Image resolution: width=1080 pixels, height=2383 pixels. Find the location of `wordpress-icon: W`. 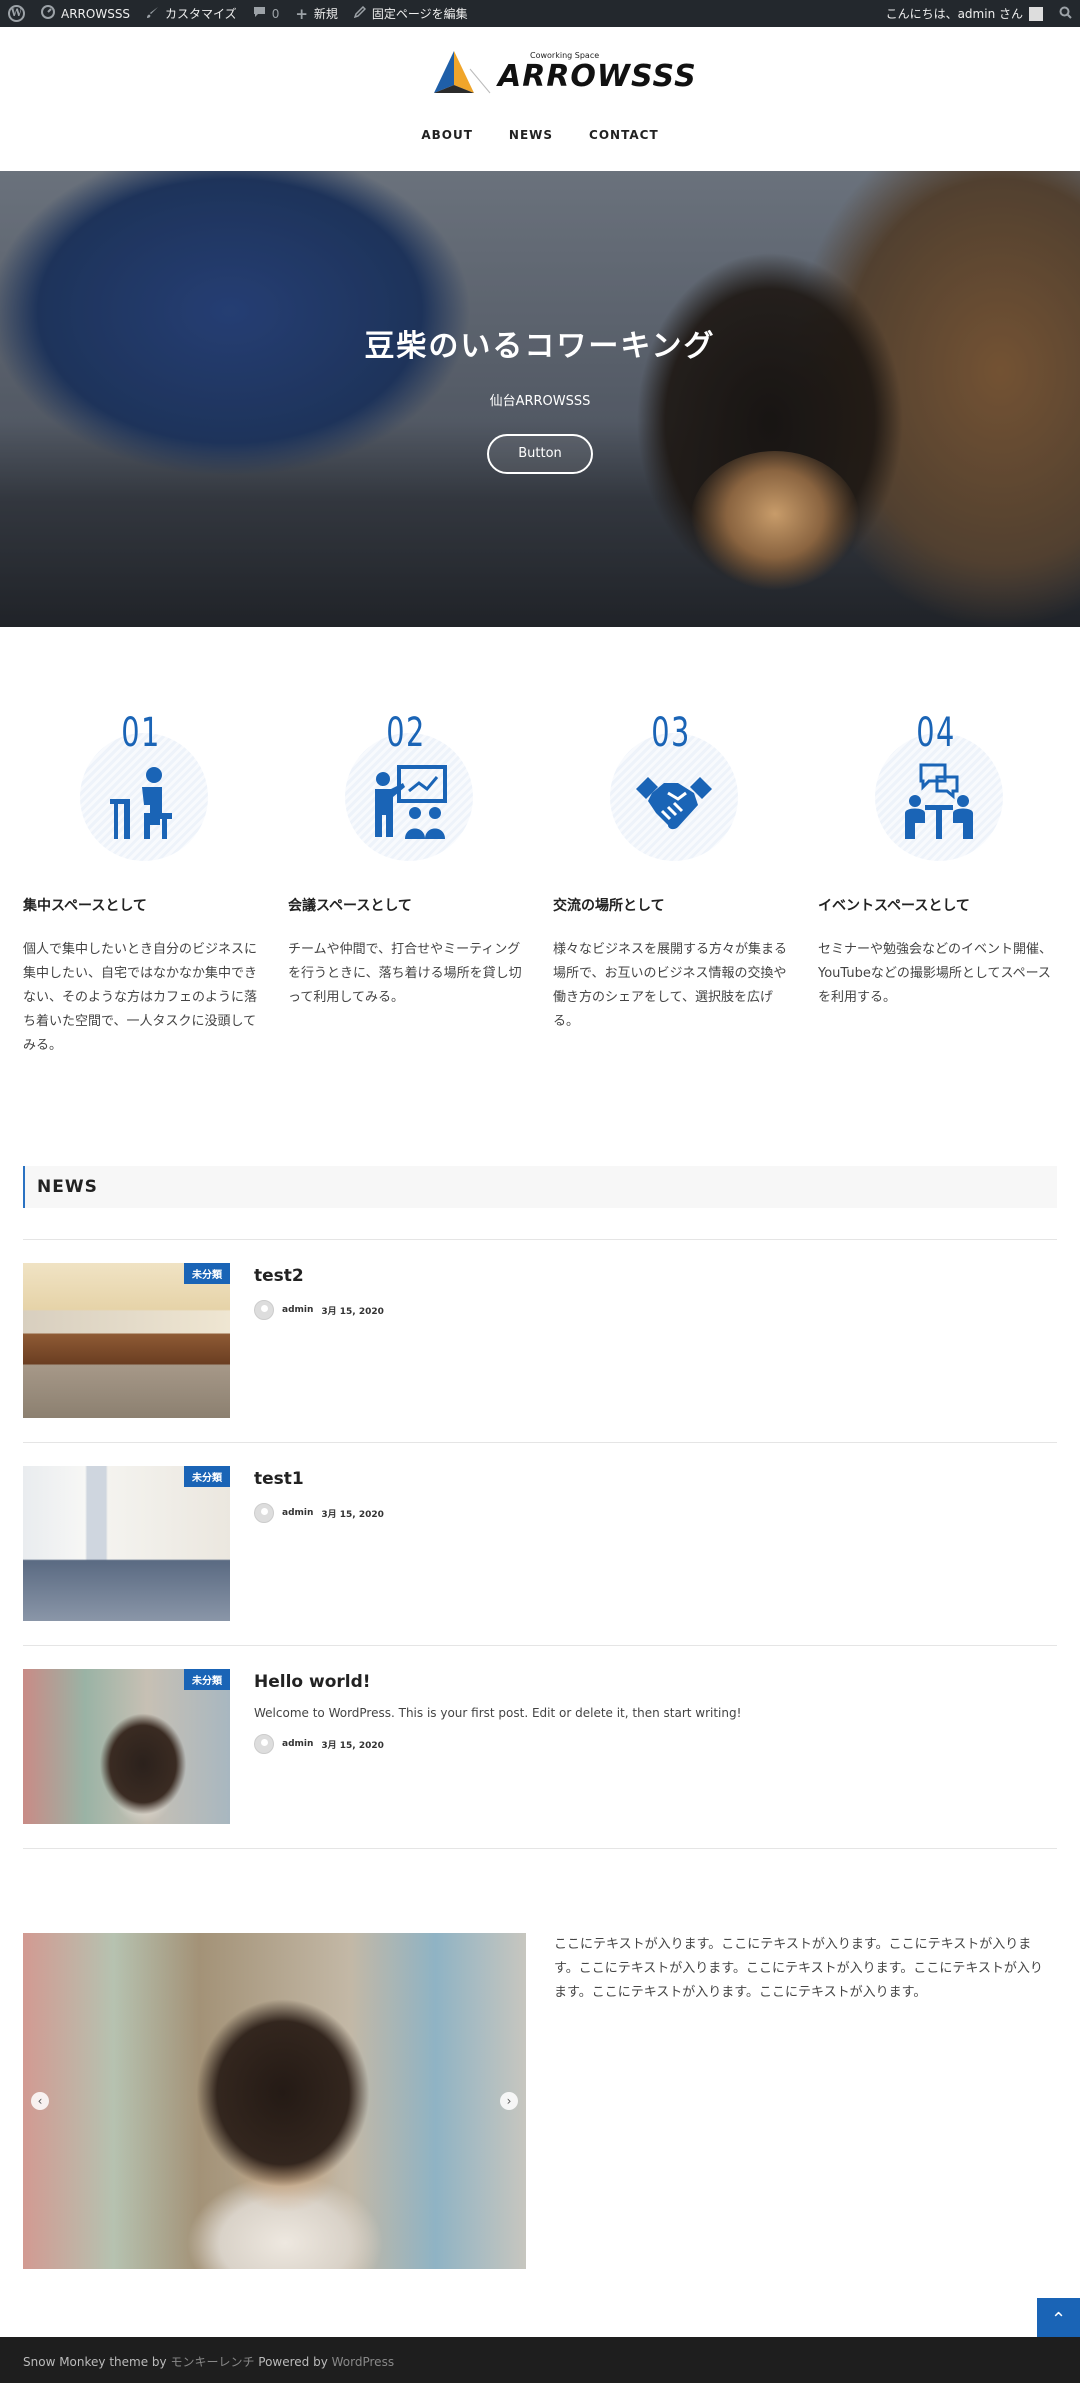

wordpress-icon: W is located at coordinates (16, 13).